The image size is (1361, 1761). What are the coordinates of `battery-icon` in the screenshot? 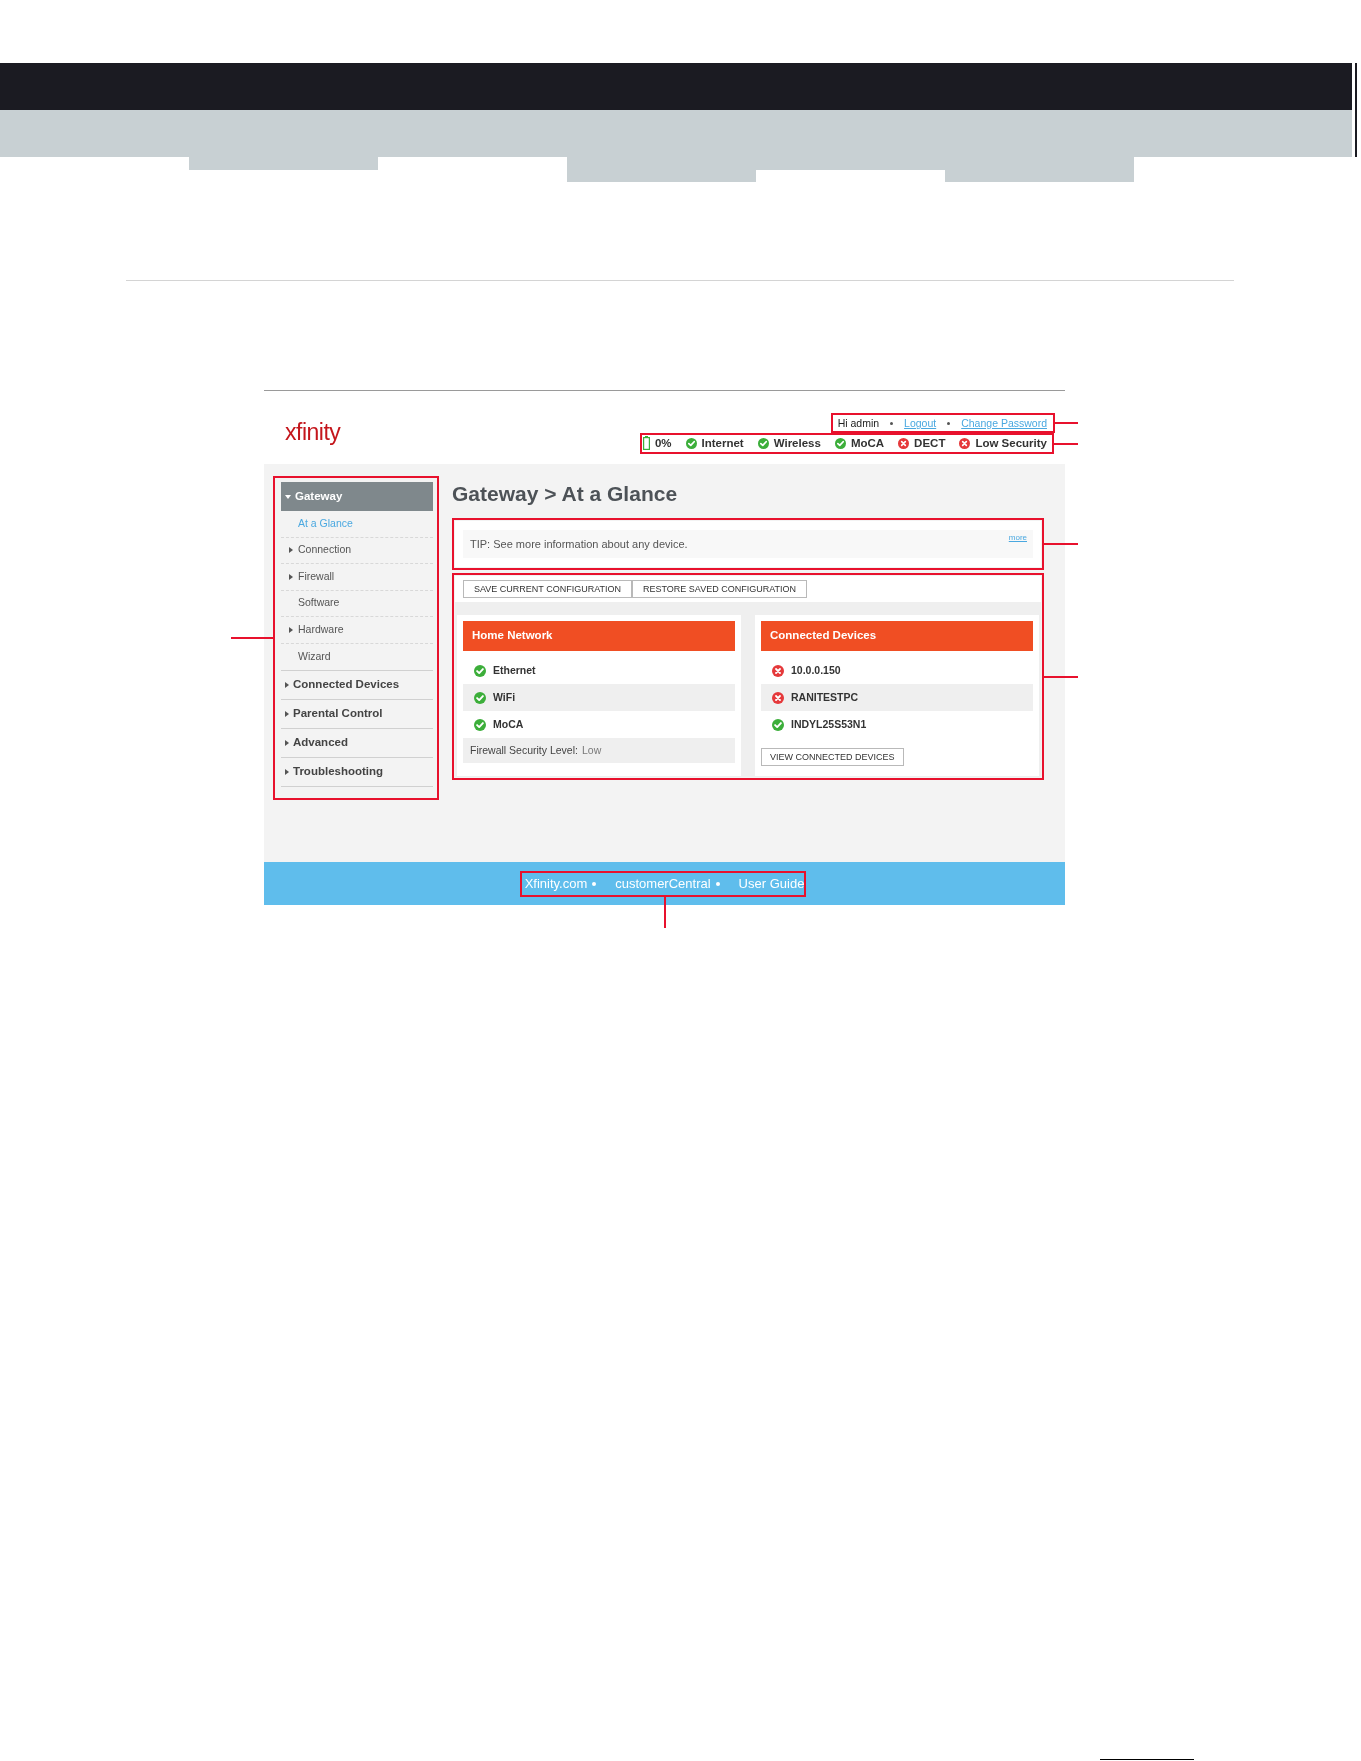 It's located at (646, 443).